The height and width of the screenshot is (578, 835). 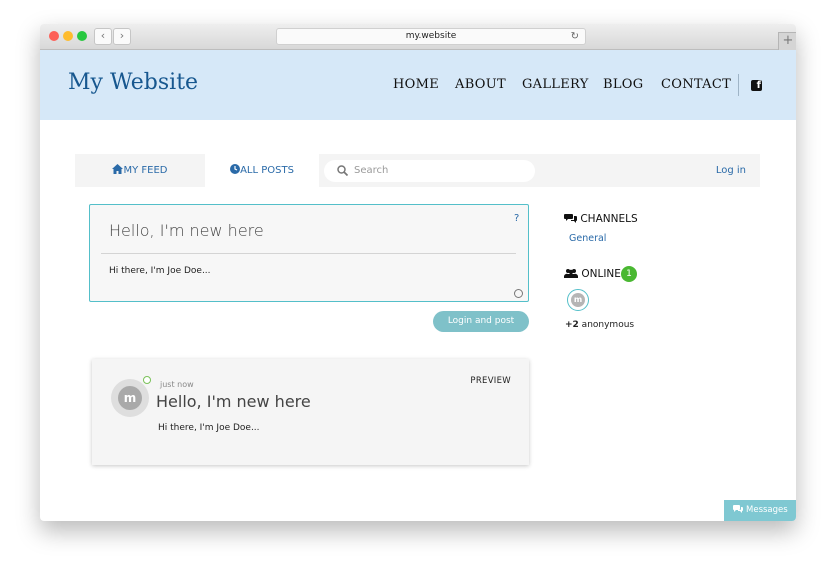 I want to click on nav-home: HOME, so click(x=416, y=84).